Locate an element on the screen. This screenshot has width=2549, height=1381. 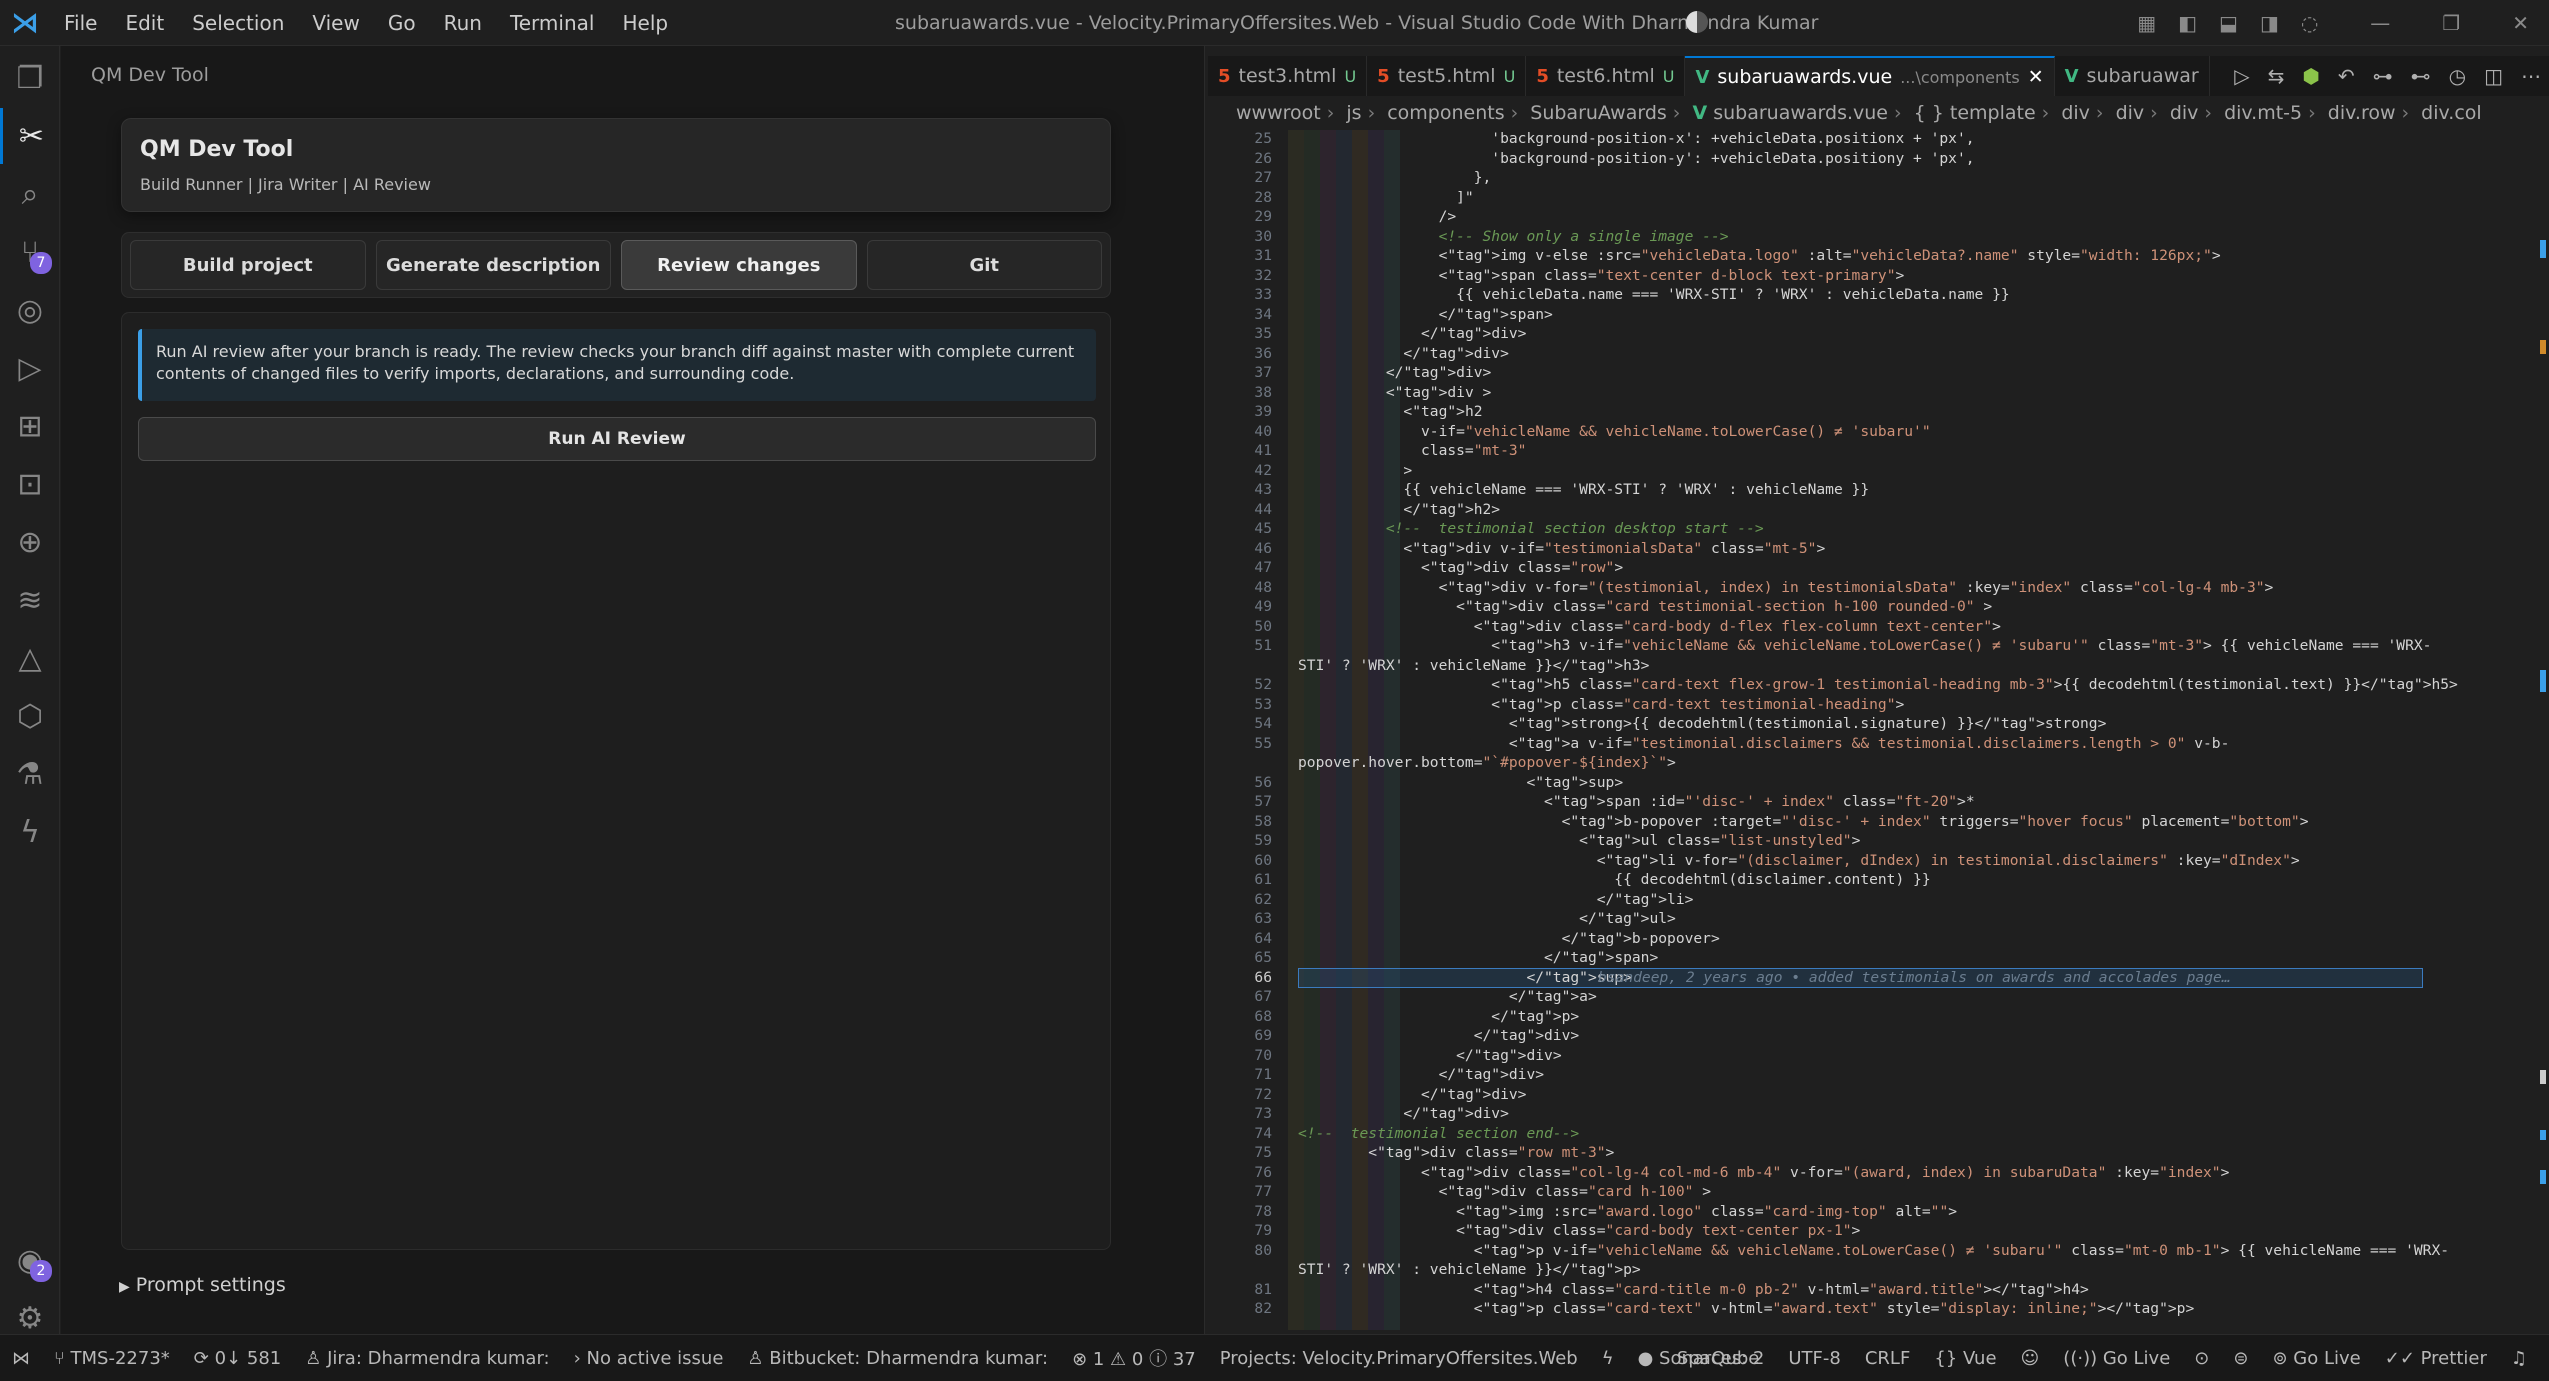
code-line: 27 }, is located at coordinates (1878, 179).